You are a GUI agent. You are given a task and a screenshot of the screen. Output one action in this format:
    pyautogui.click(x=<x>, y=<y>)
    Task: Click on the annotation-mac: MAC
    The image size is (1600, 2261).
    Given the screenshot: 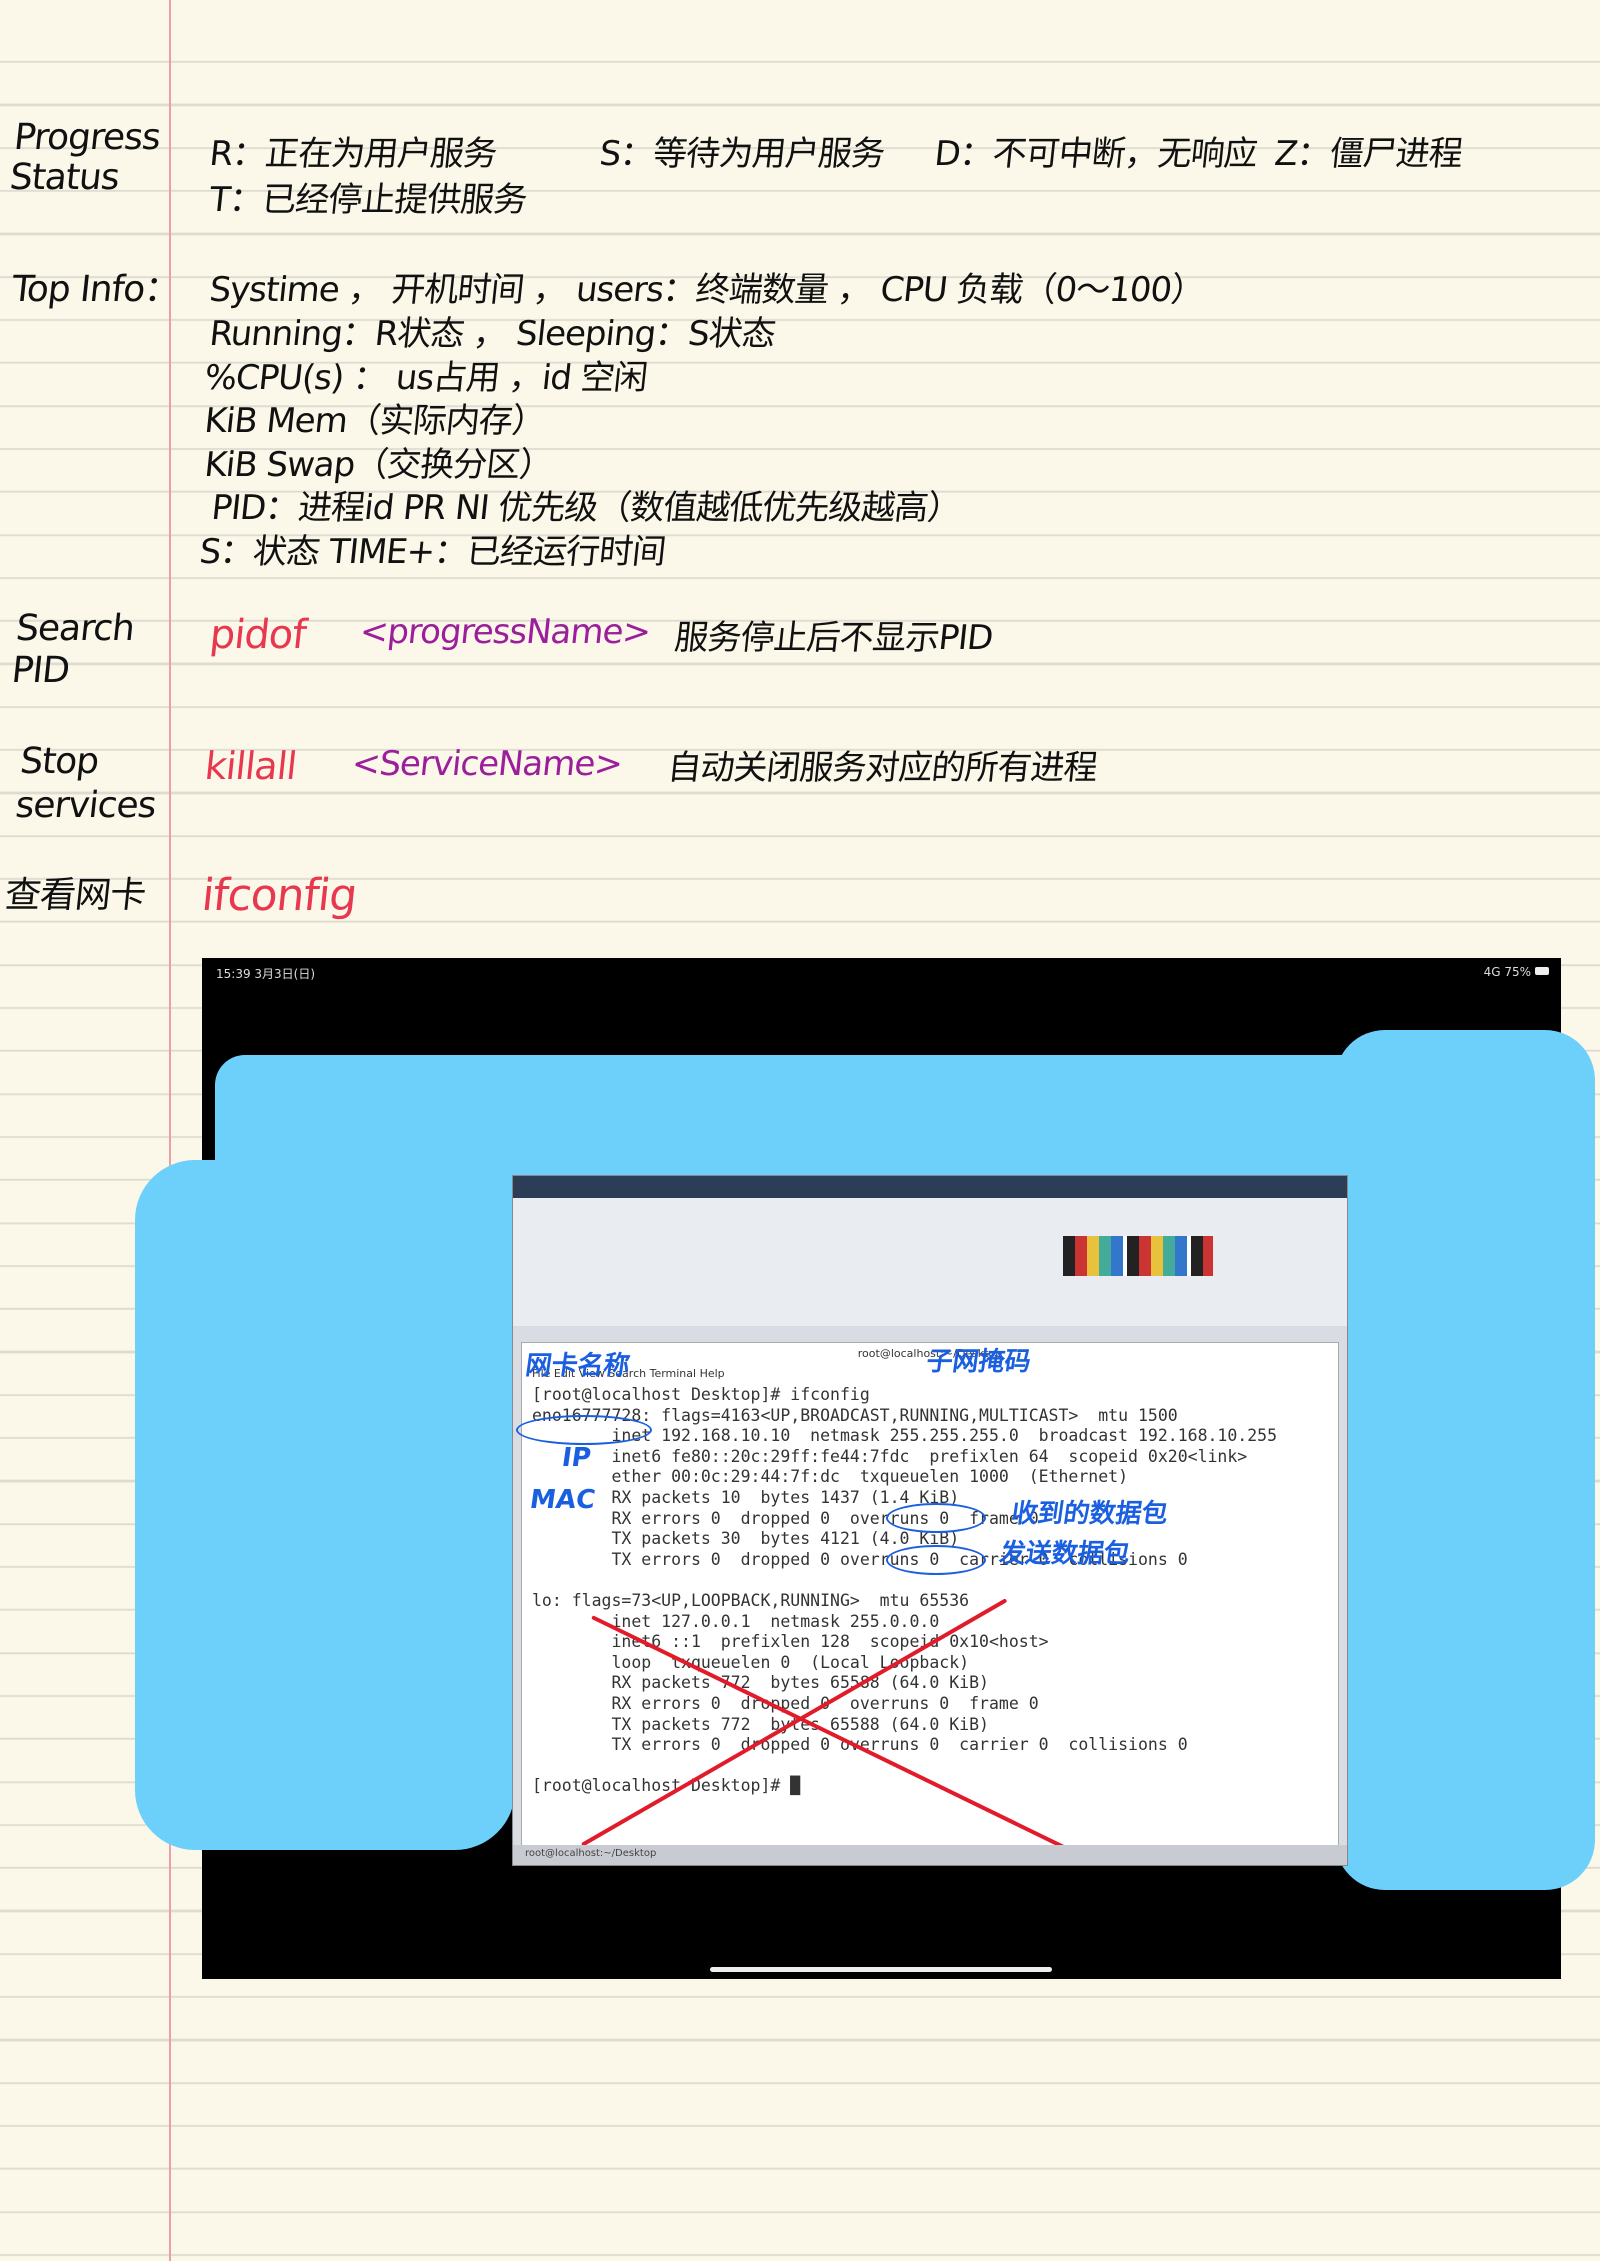 What is the action you would take?
    pyautogui.click(x=562, y=1500)
    